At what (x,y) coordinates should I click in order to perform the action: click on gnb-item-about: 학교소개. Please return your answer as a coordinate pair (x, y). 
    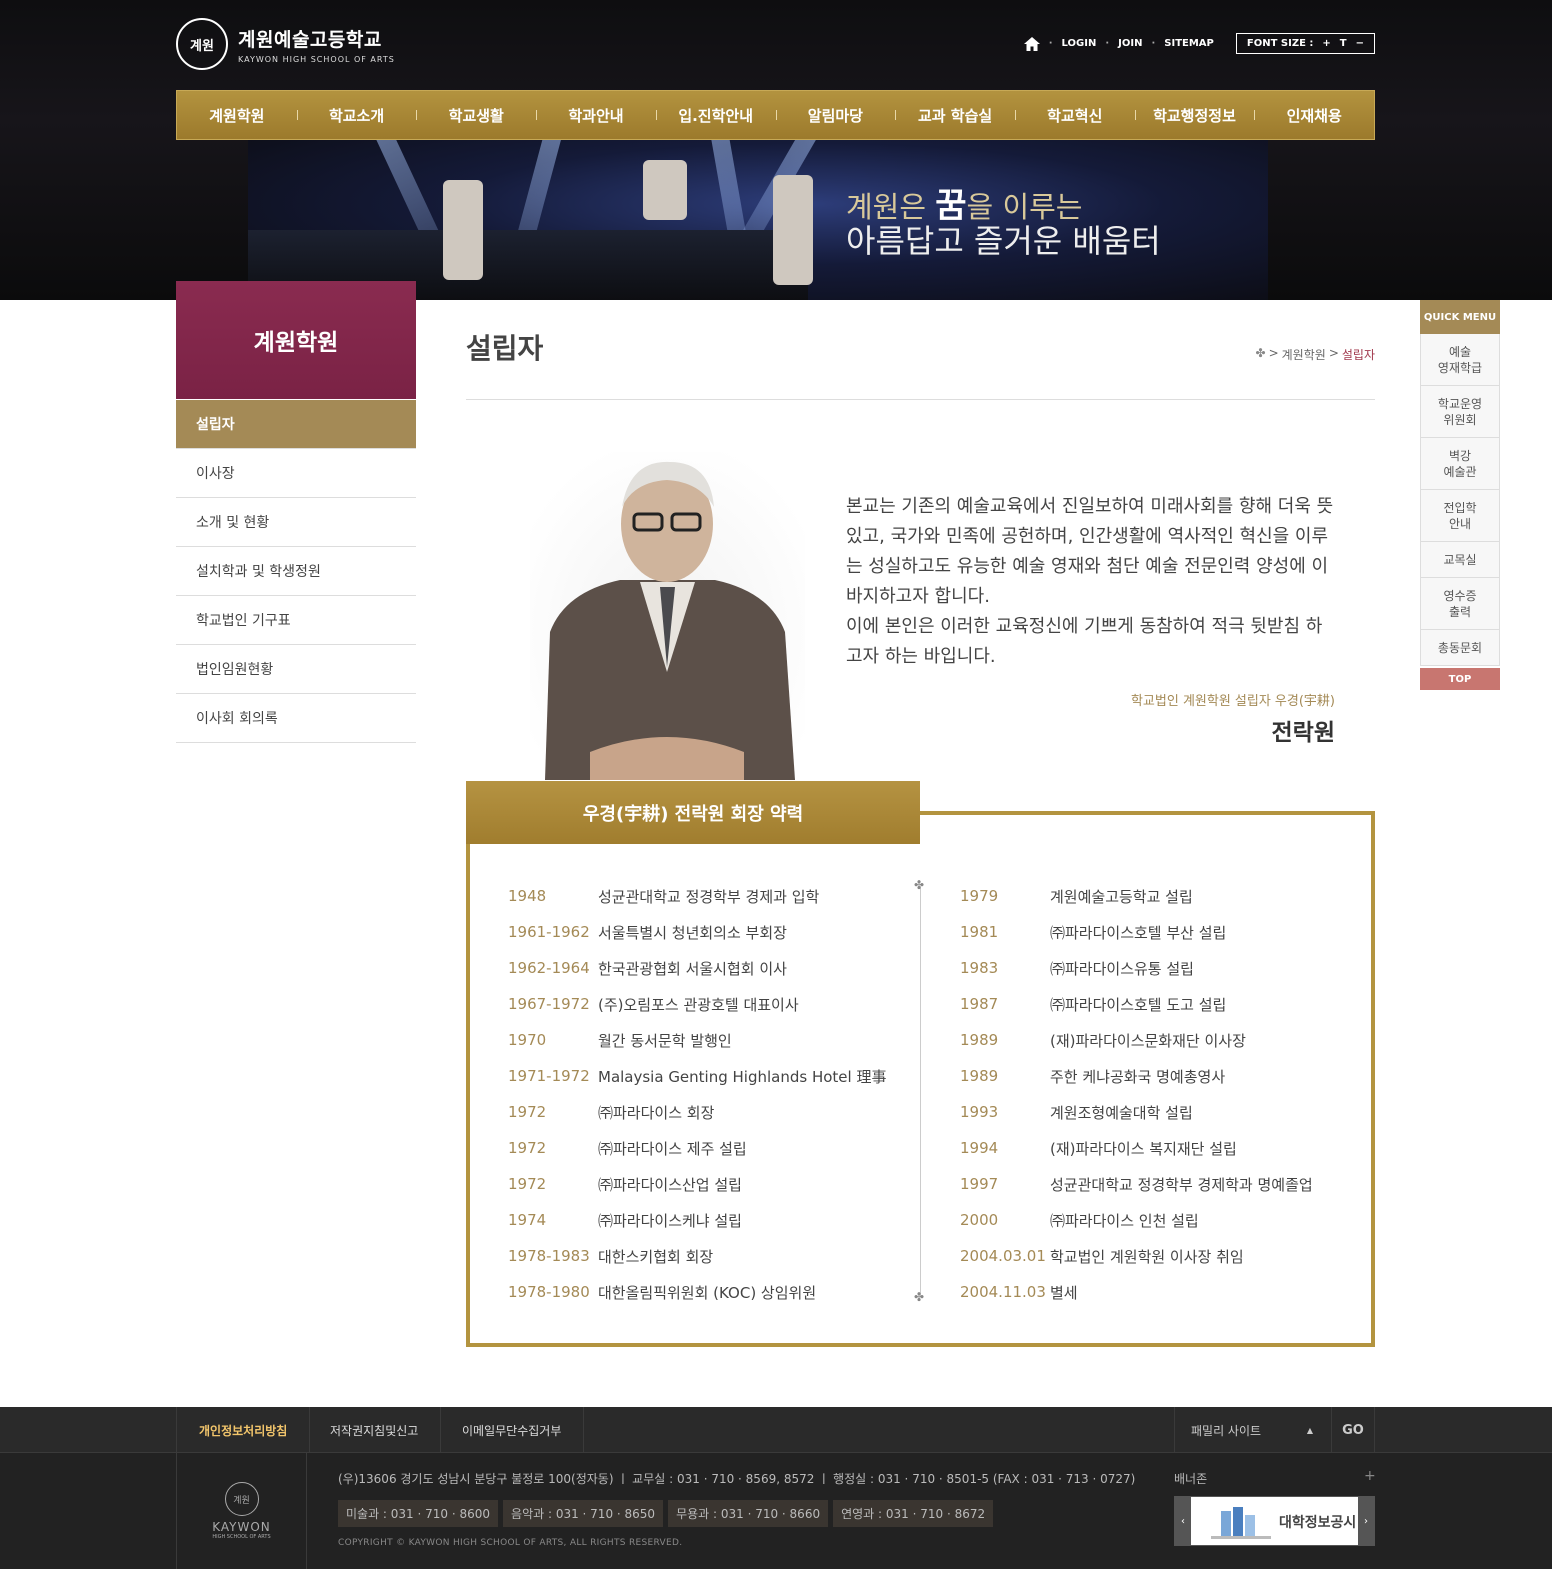
    Looking at the image, I should click on (356, 115).